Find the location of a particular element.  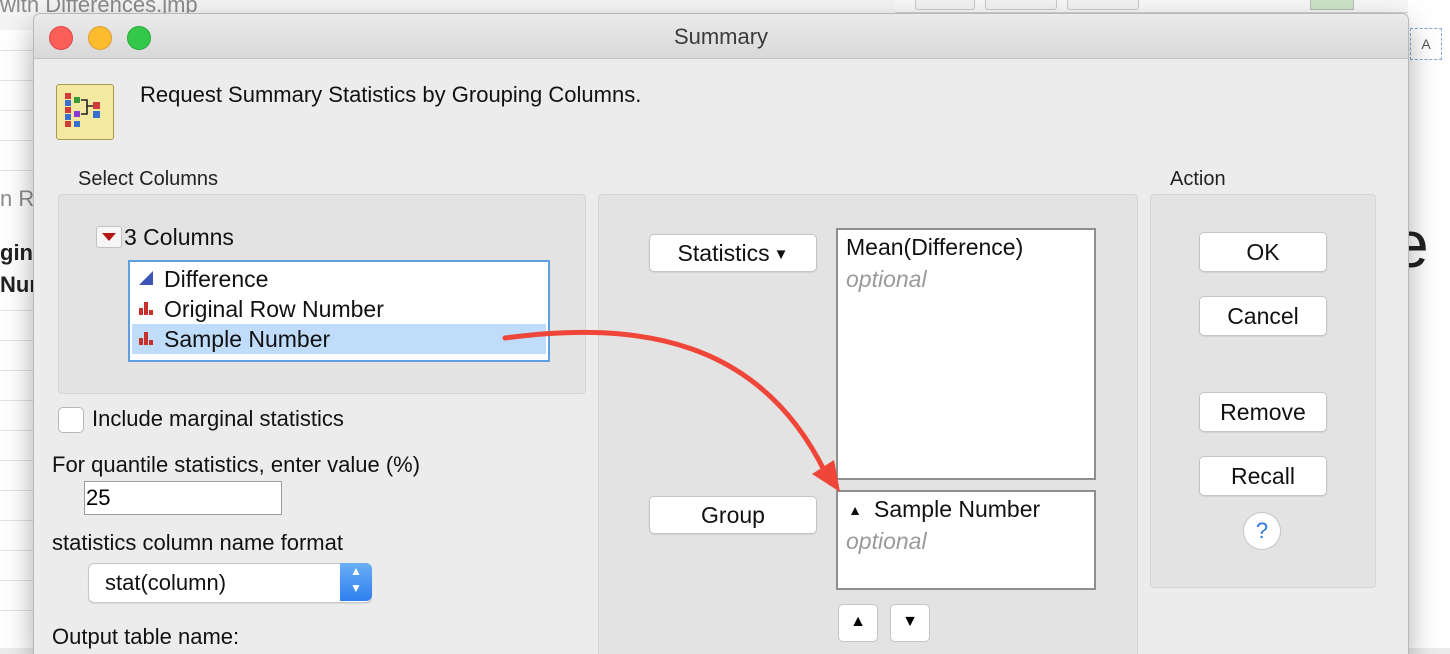

statistics-button: Statistics ▼ is located at coordinates (733, 253).